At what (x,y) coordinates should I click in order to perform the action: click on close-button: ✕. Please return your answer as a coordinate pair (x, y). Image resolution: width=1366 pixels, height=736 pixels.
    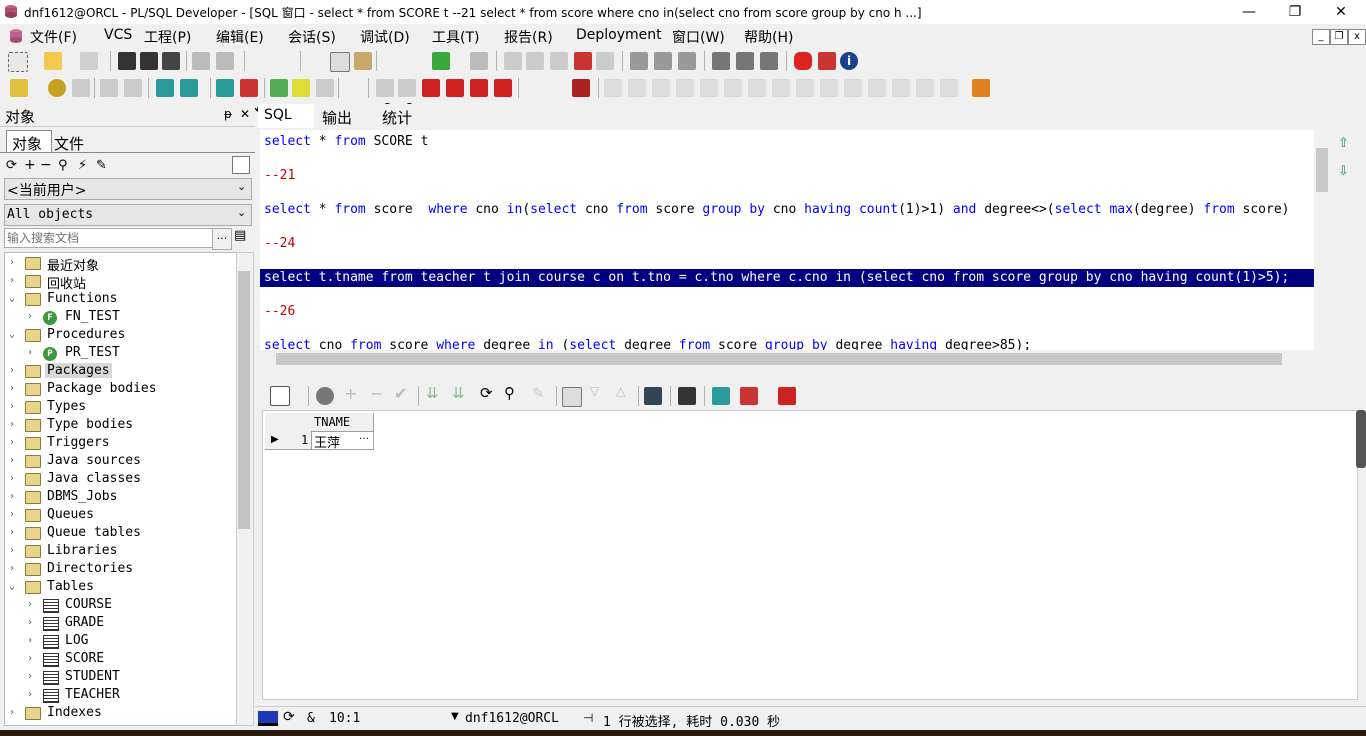
    Looking at the image, I should click on (1341, 12).